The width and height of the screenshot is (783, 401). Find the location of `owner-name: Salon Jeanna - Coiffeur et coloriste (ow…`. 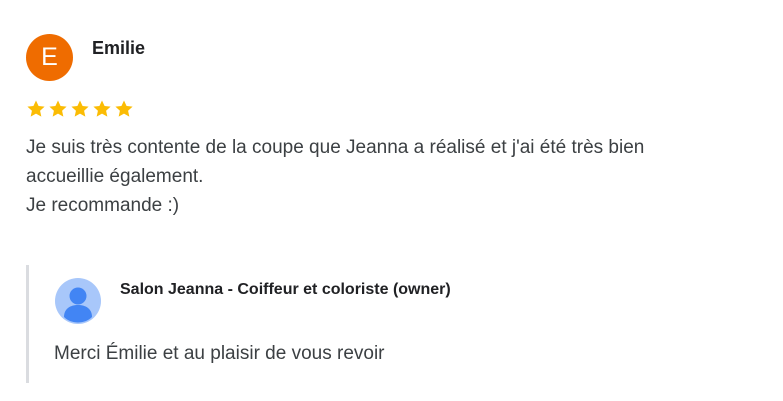

owner-name: Salon Jeanna - Coiffeur et coloriste (ow… is located at coordinates (285, 289).